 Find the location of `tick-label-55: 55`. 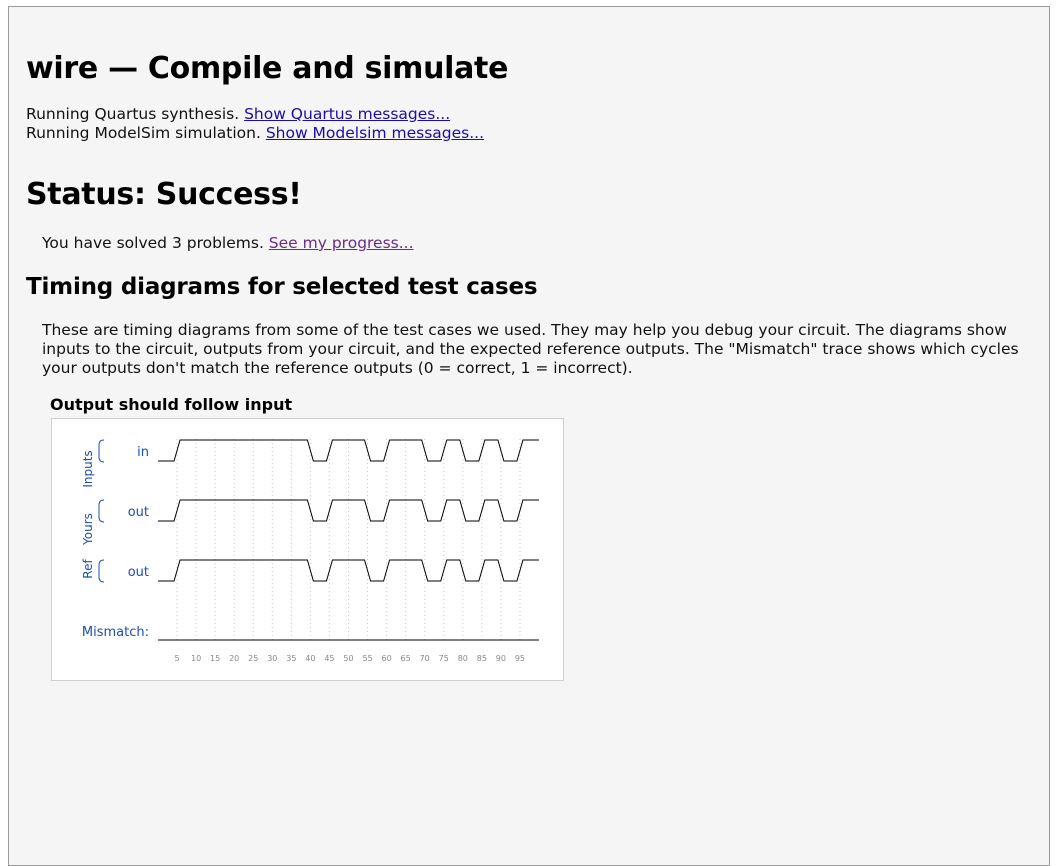

tick-label-55: 55 is located at coordinates (367, 658).